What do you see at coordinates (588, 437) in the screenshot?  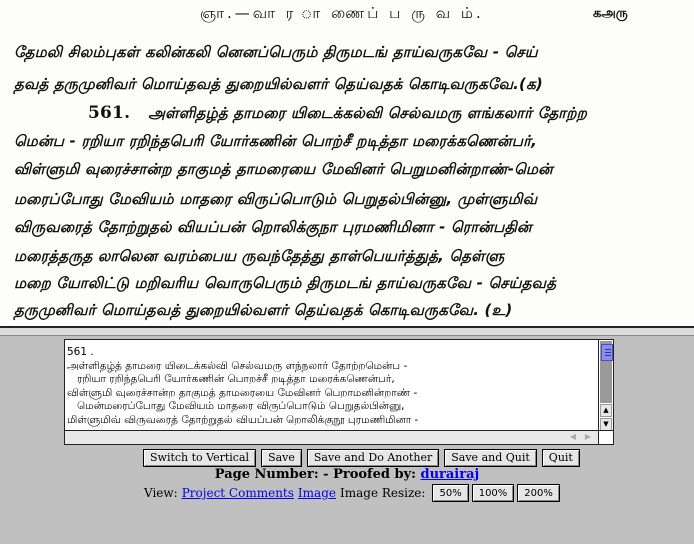 I see `scroll-right-arrow-icon: ▶` at bounding box center [588, 437].